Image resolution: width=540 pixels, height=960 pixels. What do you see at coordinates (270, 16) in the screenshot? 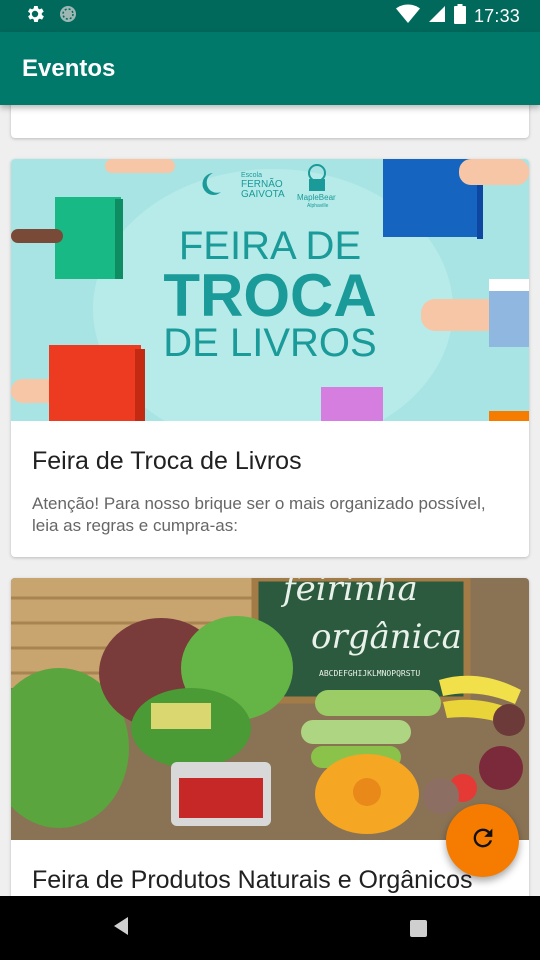
I see `status-bar: 17:33` at bounding box center [270, 16].